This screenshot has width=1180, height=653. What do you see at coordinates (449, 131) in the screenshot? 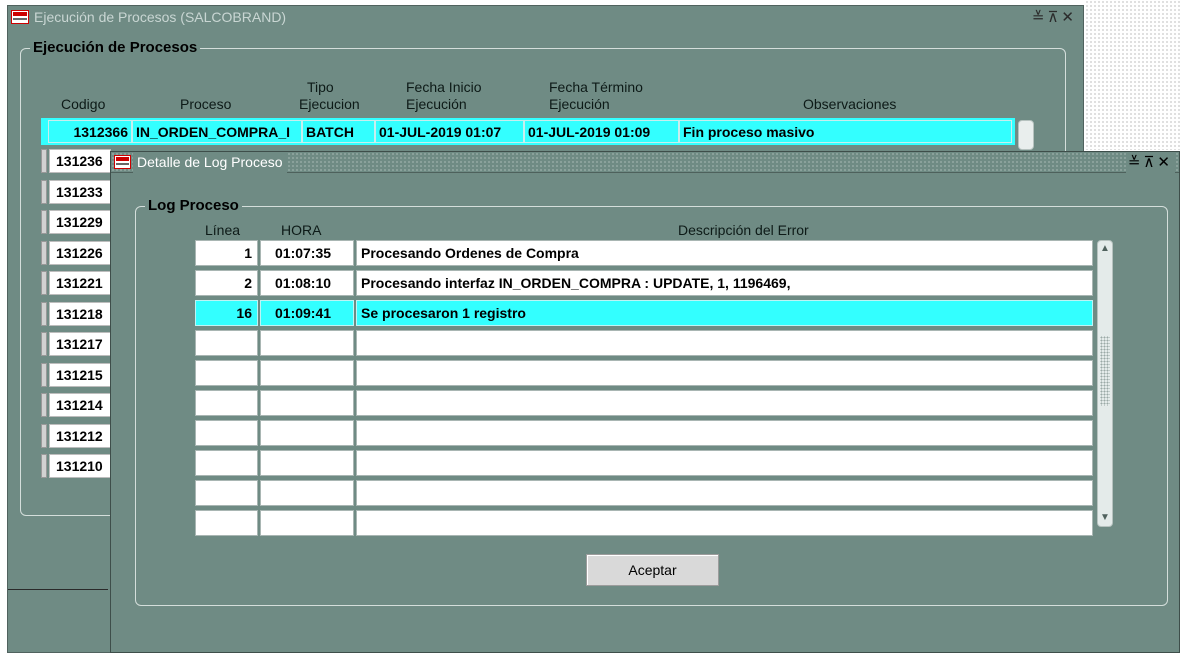
I see `cell-fecha-inicio: 01-JUL-2019 01:07` at bounding box center [449, 131].